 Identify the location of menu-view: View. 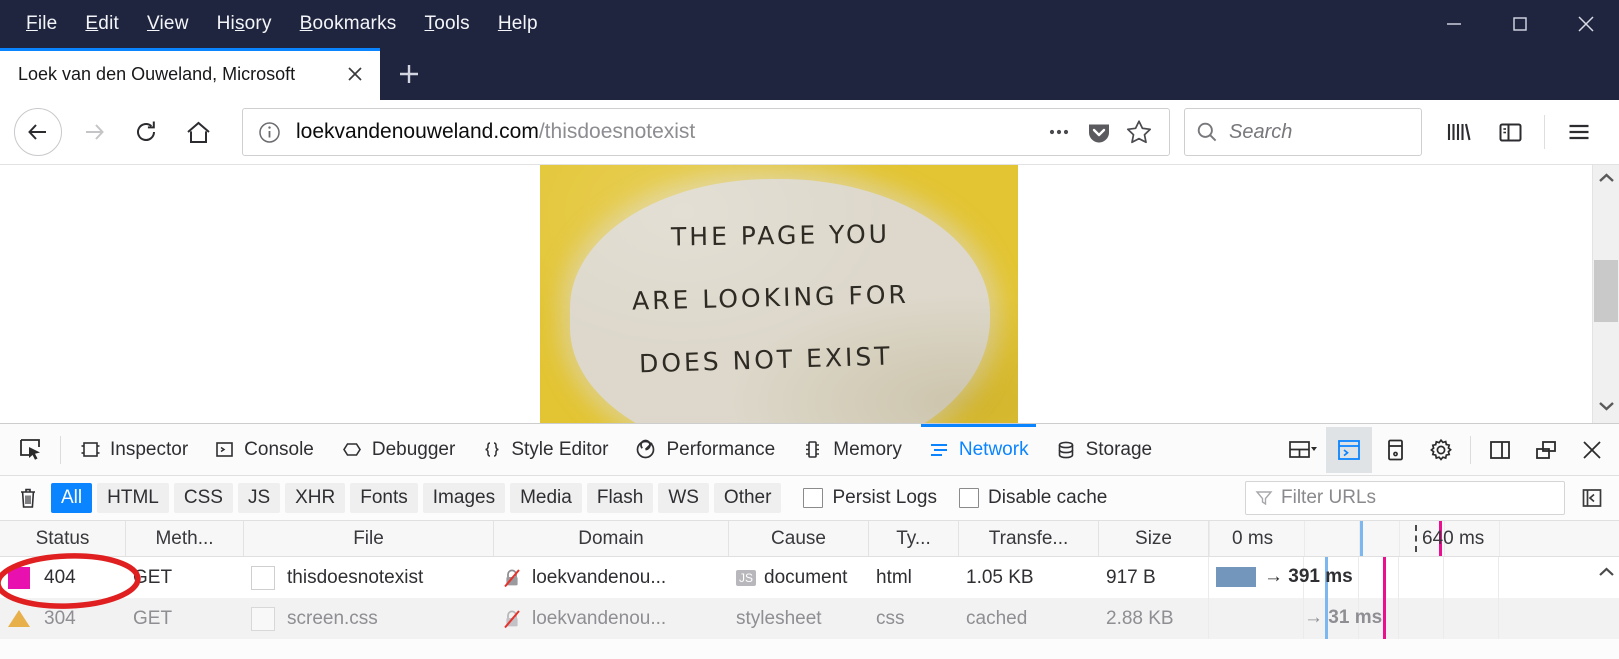
(168, 24).